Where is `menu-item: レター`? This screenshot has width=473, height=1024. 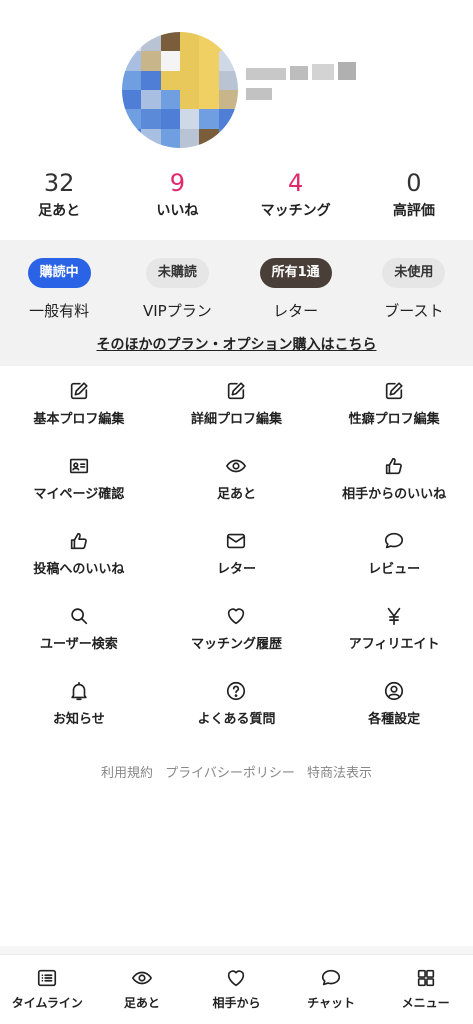
menu-item: レター is located at coordinates (237, 565).